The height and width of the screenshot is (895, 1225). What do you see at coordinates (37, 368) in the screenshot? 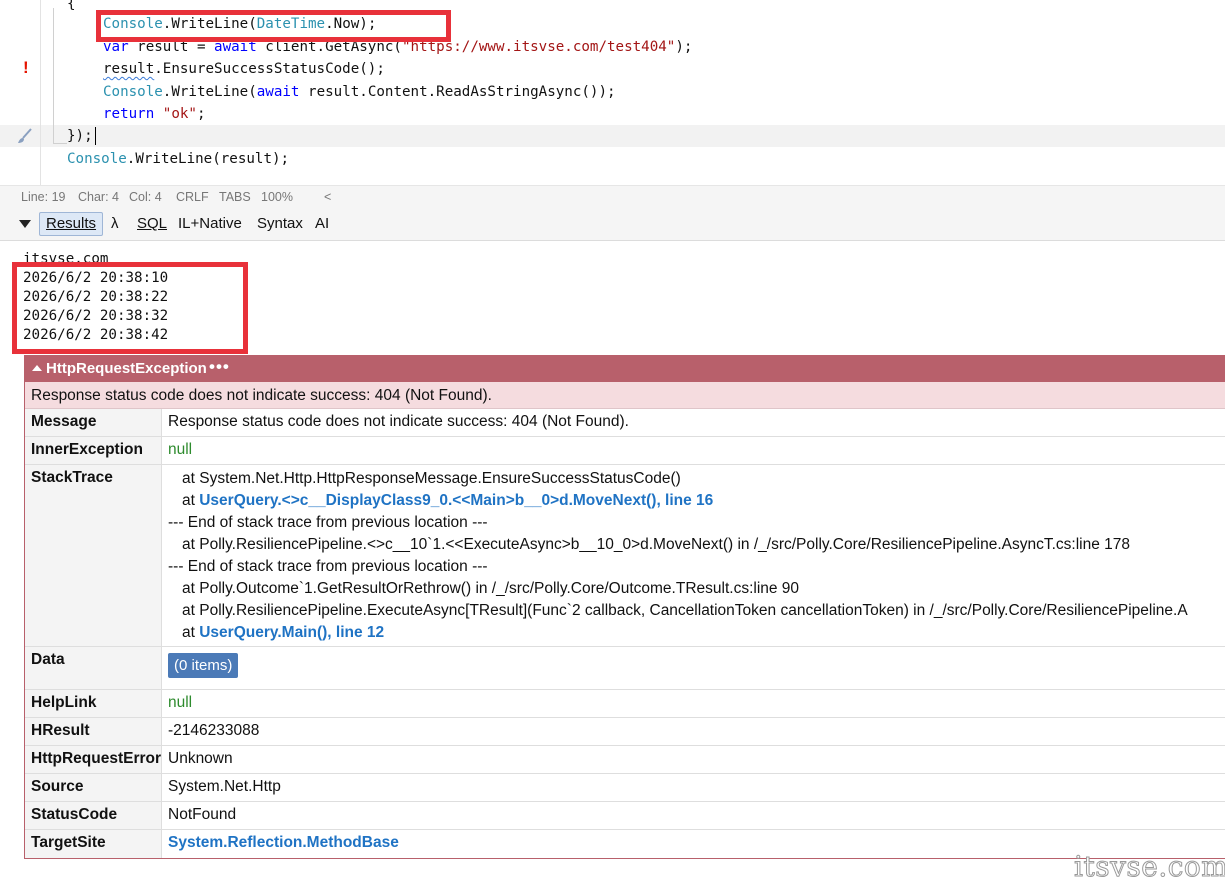
I see `collapse-icon` at bounding box center [37, 368].